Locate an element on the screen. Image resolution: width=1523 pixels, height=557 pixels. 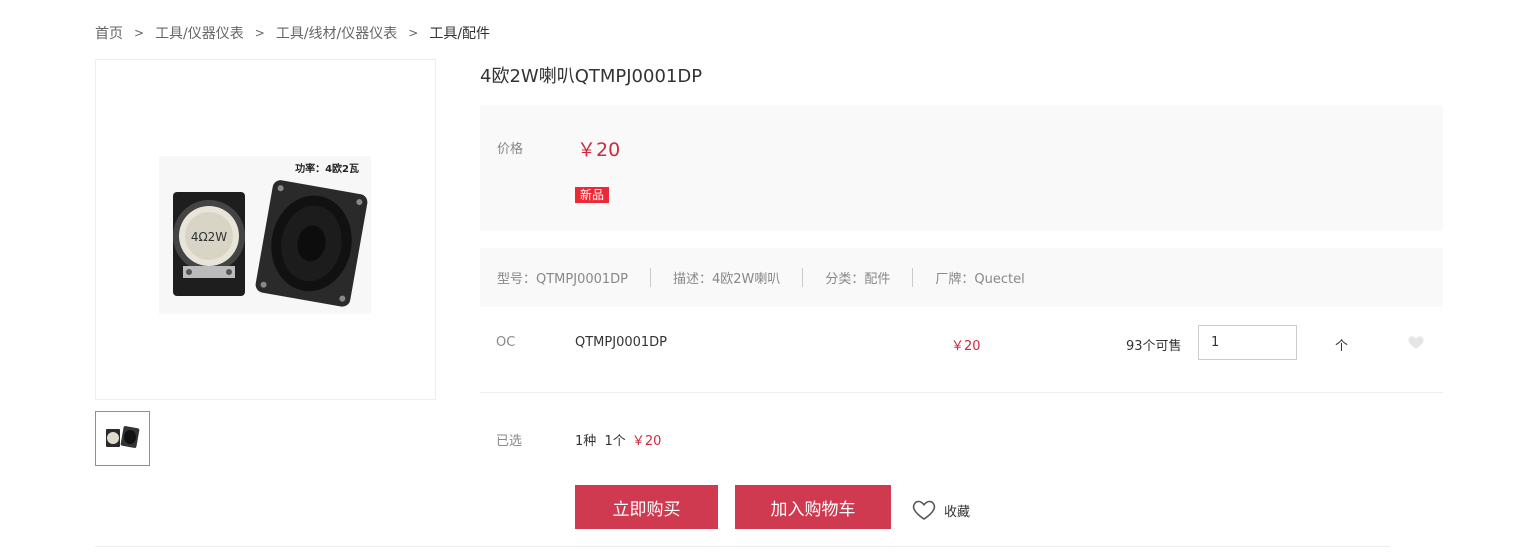
selected-label: 已选 is located at coordinates (509, 441).